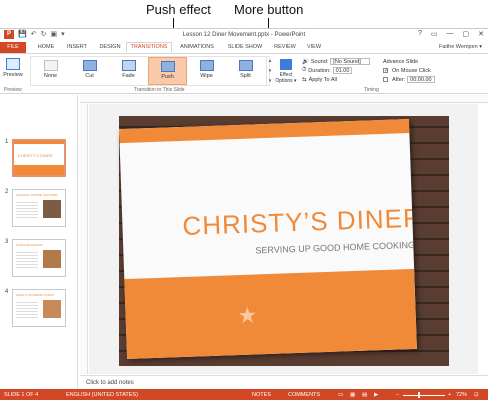 This screenshot has height=400, width=488. I want to click on transition-cut: Cut, so click(89, 71).